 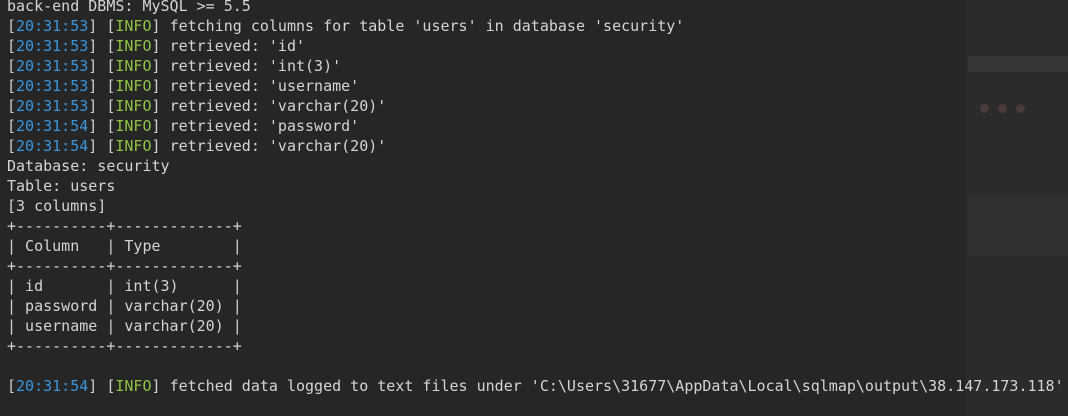 What do you see at coordinates (255, 66) in the screenshot?
I see `log-message: retrieved: 'int(3)'` at bounding box center [255, 66].